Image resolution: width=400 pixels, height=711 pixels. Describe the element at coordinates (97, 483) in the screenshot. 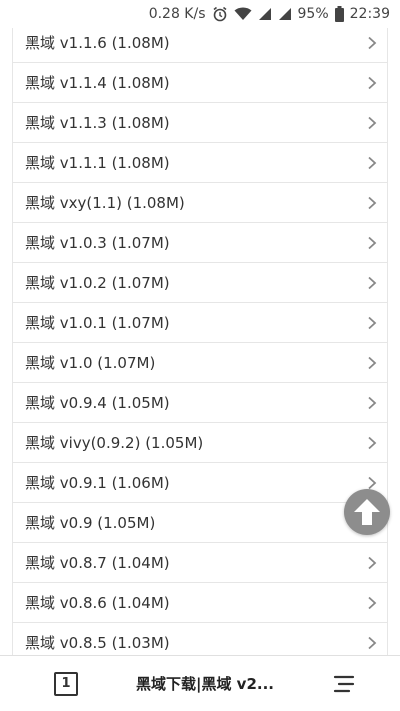

I see `version-label: 黑域 v0.9.1 (1.06M)` at that location.